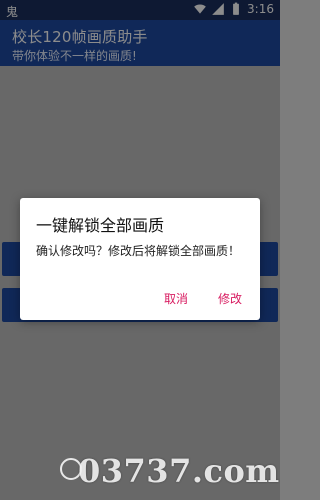 The width and height of the screenshot is (320, 500). Describe the element at coordinates (176, 298) in the screenshot. I see `cancel-button: 取消` at that location.